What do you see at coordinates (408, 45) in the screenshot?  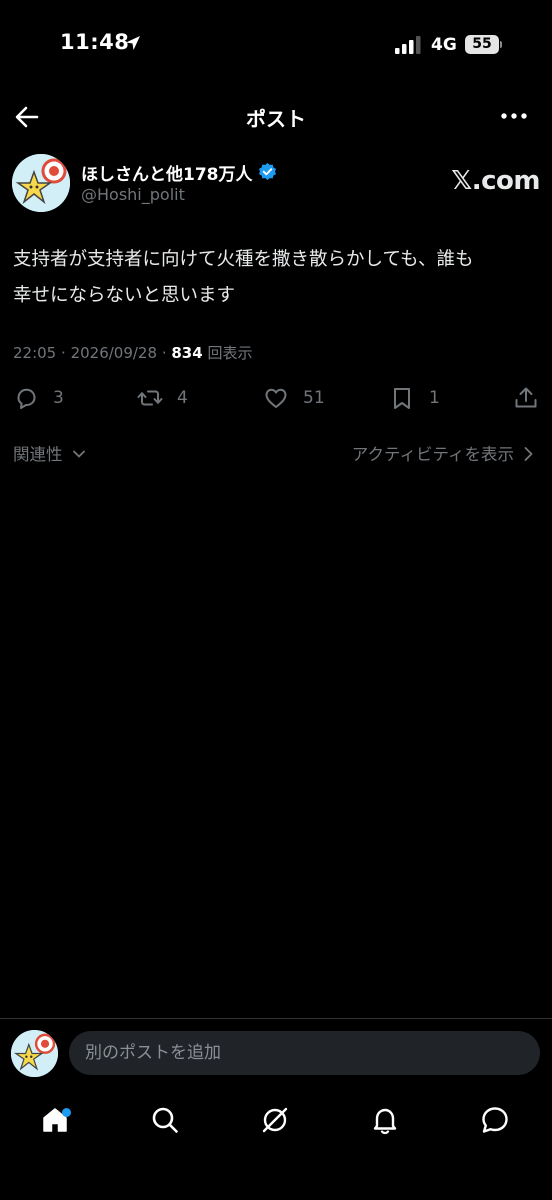 I see `cellular-signal-icon` at bounding box center [408, 45].